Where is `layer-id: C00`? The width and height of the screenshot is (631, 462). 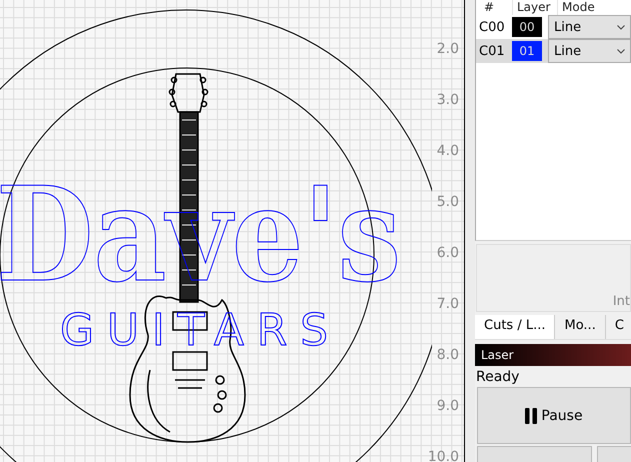 layer-id: C00 is located at coordinates (492, 27).